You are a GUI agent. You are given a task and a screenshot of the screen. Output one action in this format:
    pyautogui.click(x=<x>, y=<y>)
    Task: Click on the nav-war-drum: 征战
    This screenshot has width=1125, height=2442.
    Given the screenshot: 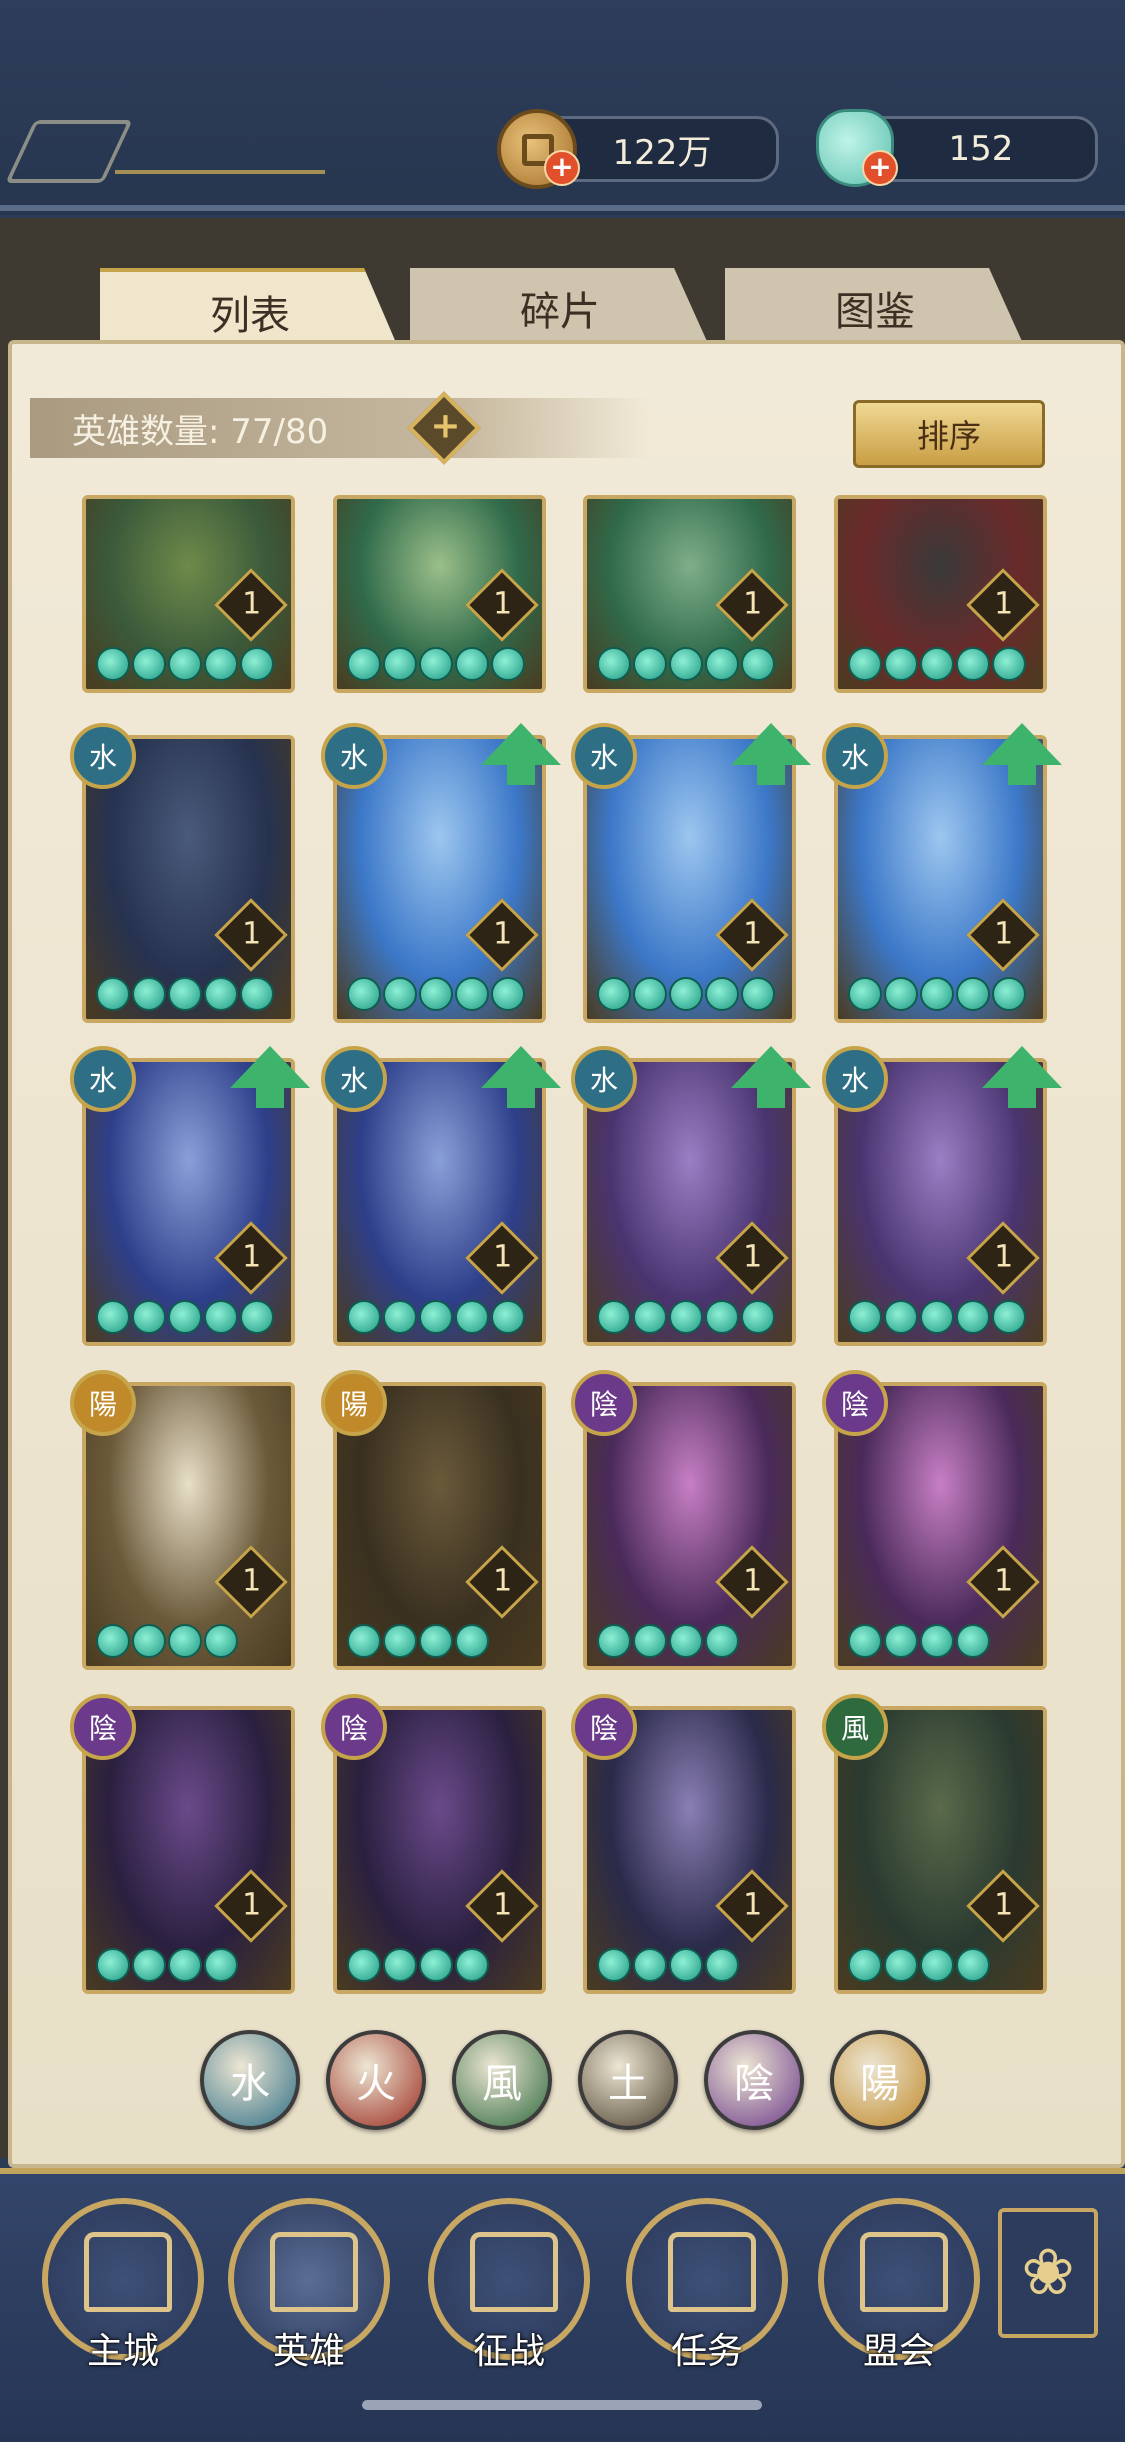 What is the action you would take?
    pyautogui.click(x=509, y=2285)
    